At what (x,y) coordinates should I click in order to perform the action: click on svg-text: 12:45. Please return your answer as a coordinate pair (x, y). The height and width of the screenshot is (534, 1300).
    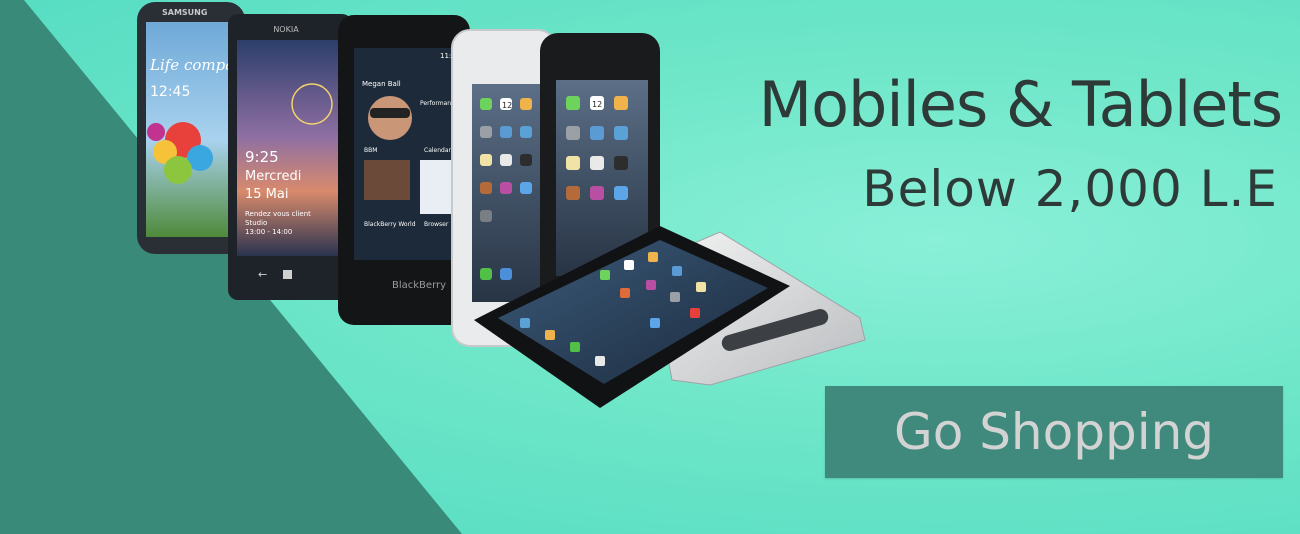
    Looking at the image, I should click on (170, 92).